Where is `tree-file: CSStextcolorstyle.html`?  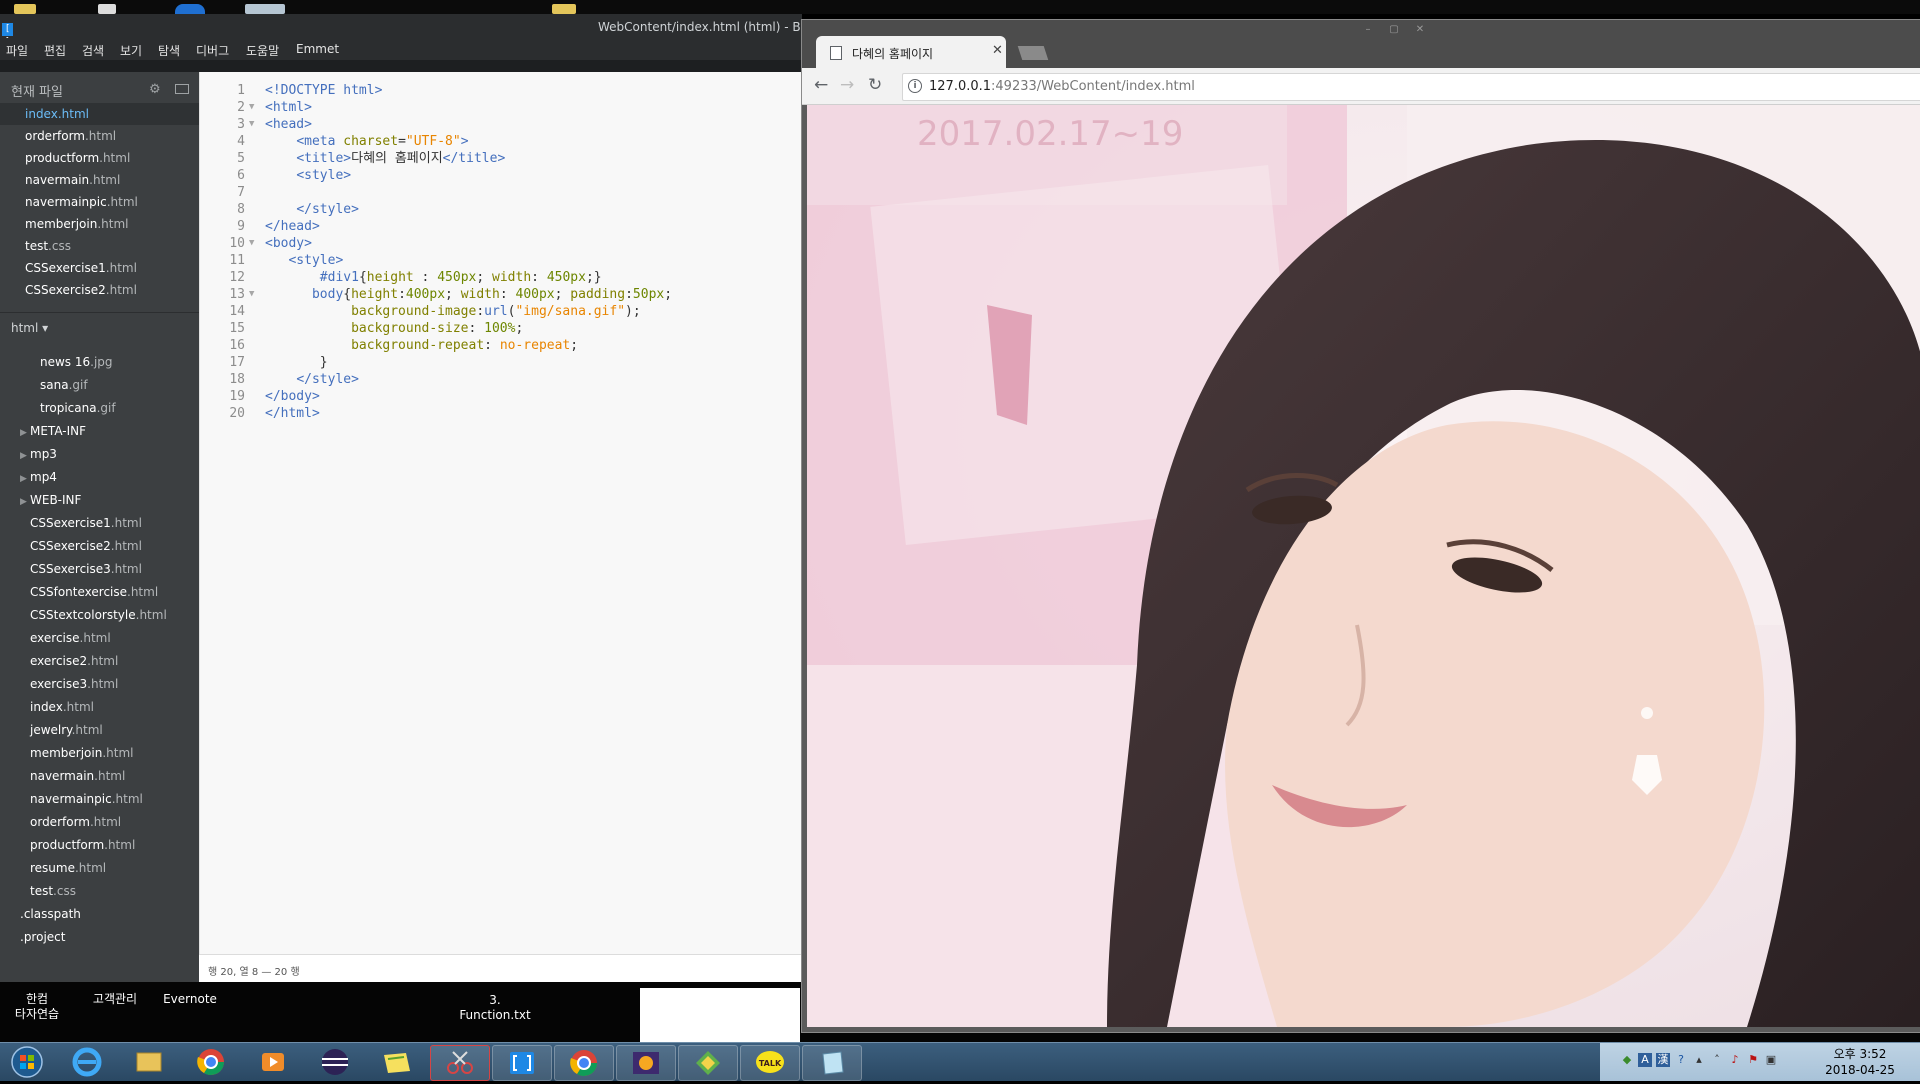 tree-file: CSStextcolorstyle.html is located at coordinates (98, 615).